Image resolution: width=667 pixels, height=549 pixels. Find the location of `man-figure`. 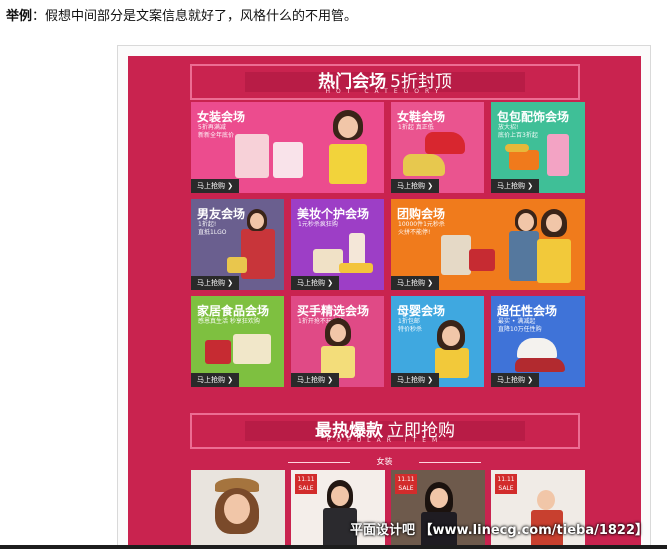

man-figure is located at coordinates (524, 256).